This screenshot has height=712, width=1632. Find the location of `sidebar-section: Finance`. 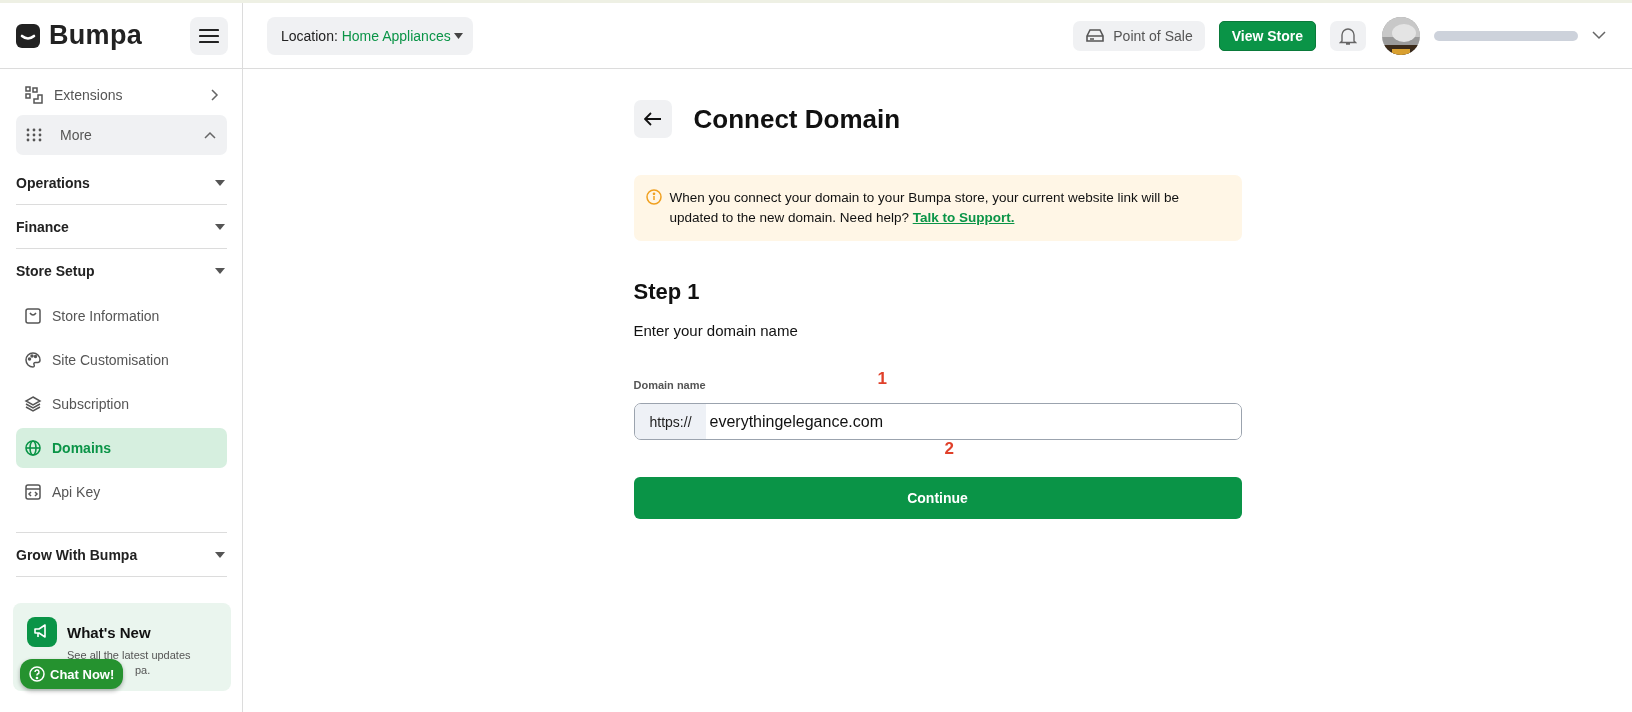

sidebar-section: Finance is located at coordinates (121, 226).